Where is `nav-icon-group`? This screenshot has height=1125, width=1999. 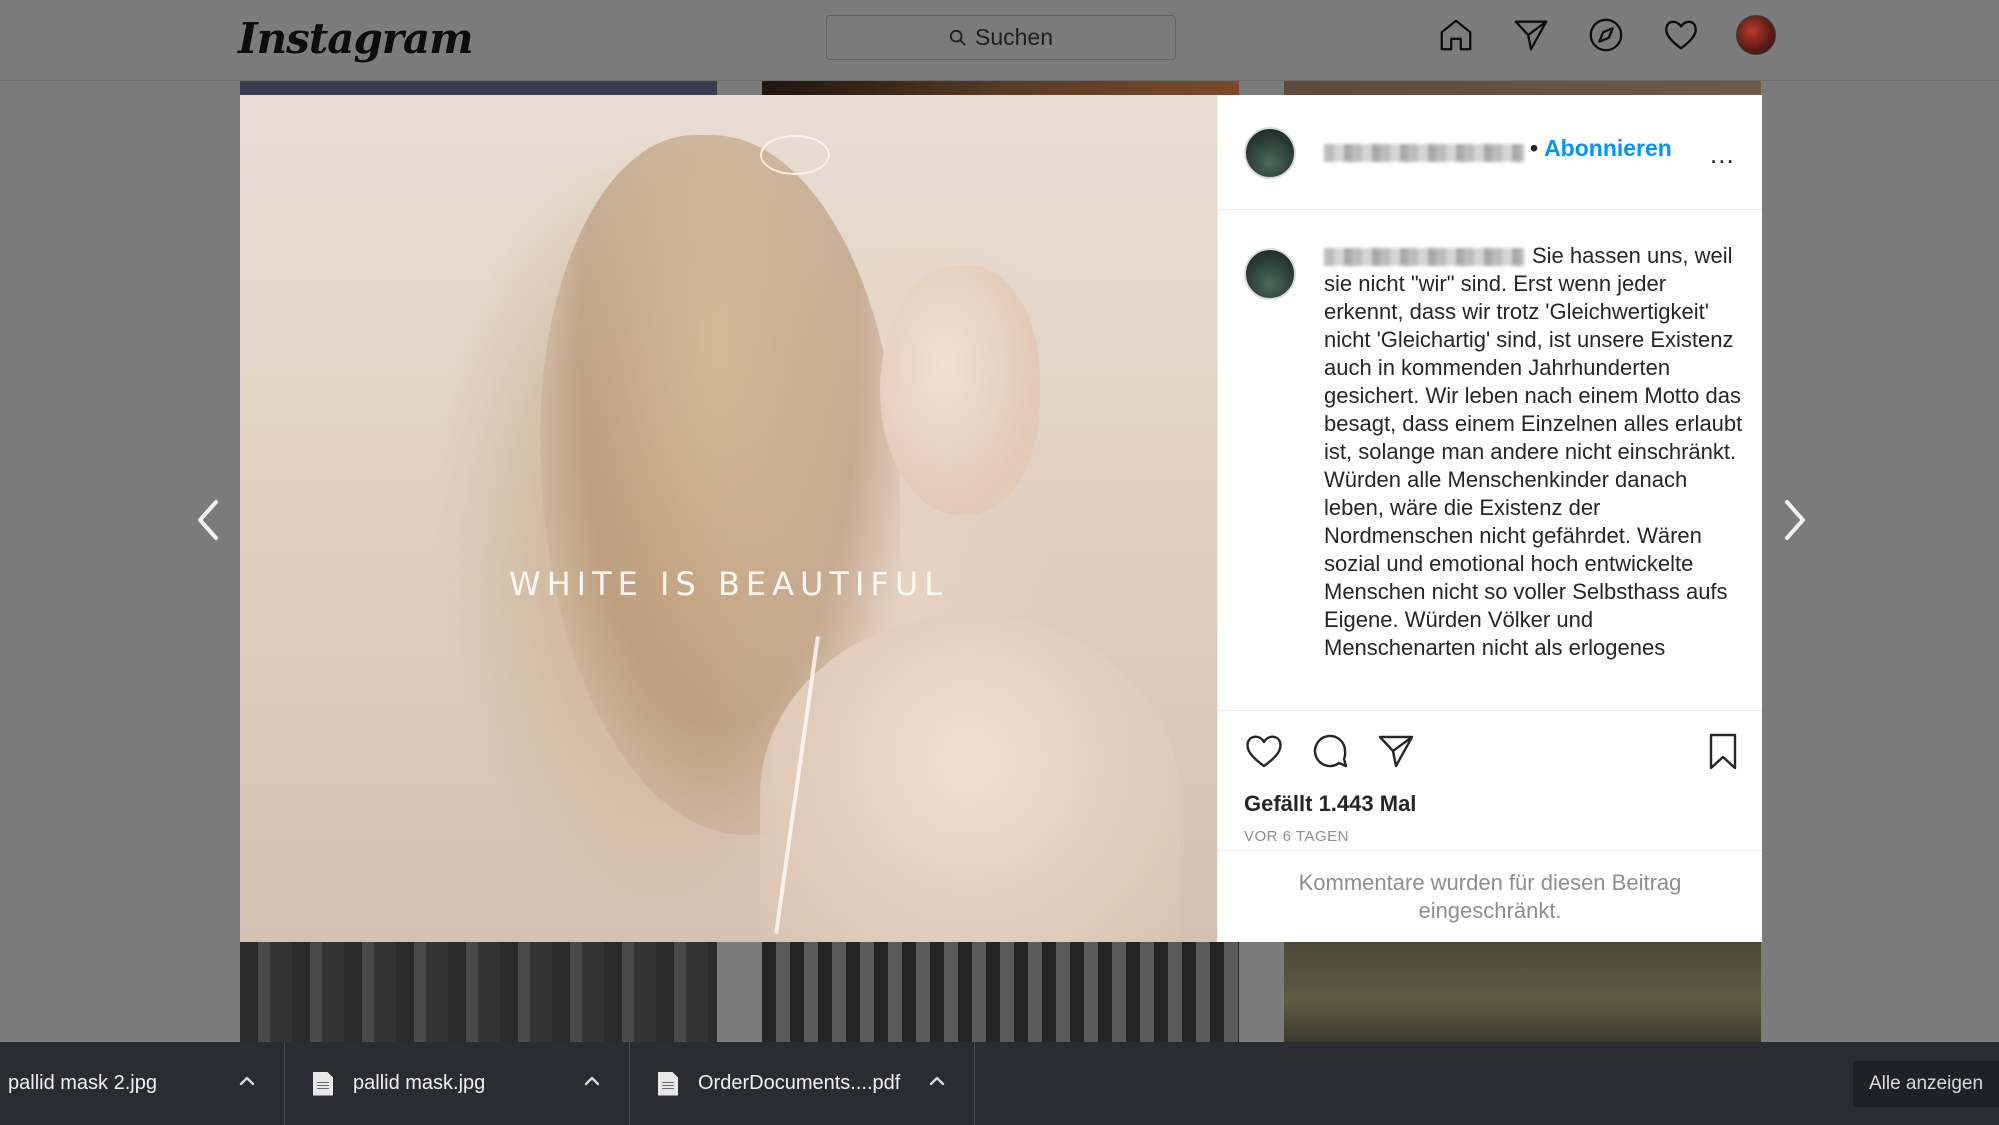
nav-icon-group is located at coordinates (1606, 35).